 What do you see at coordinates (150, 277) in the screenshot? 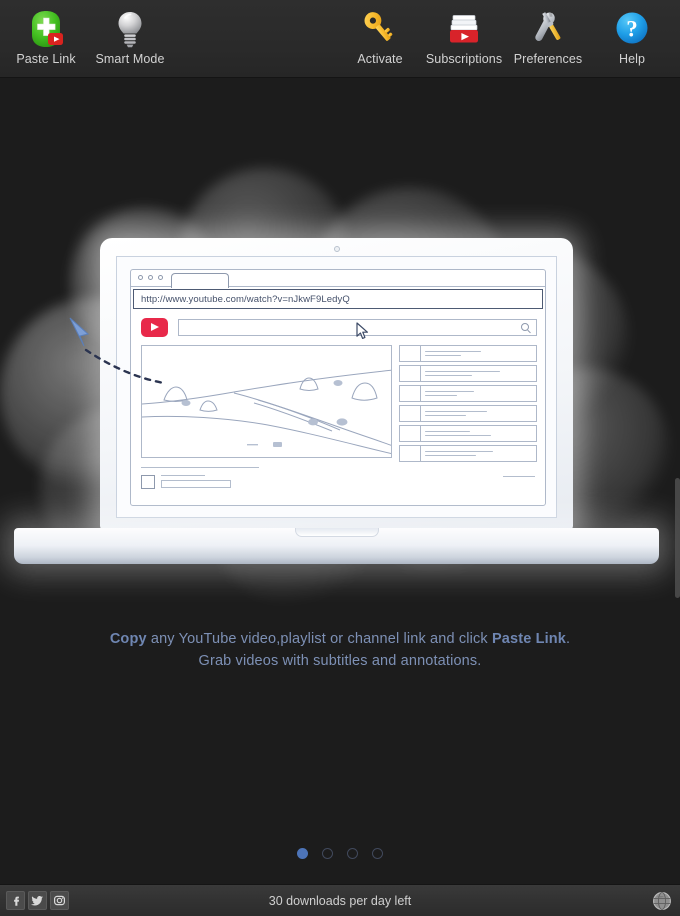
I see `window-control-dots-icon` at bounding box center [150, 277].